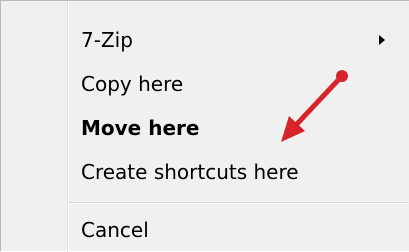  What do you see at coordinates (205, 84) in the screenshot?
I see `menu-item-copy-here: Copy here` at bounding box center [205, 84].